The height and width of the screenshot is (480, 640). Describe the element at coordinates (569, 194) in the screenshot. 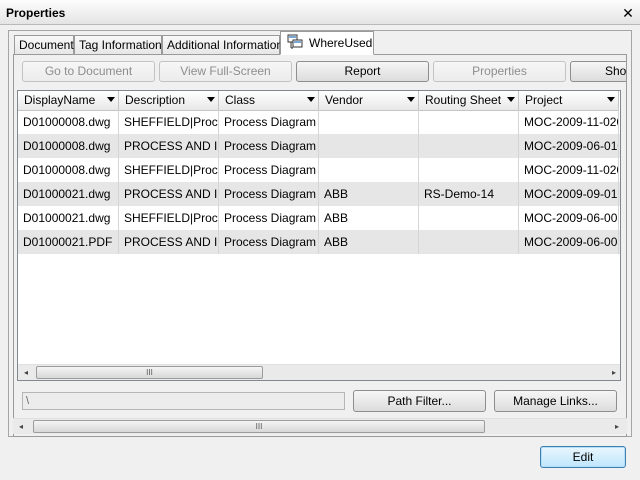

I see `cell-project: MOC-2009-09-012` at that location.